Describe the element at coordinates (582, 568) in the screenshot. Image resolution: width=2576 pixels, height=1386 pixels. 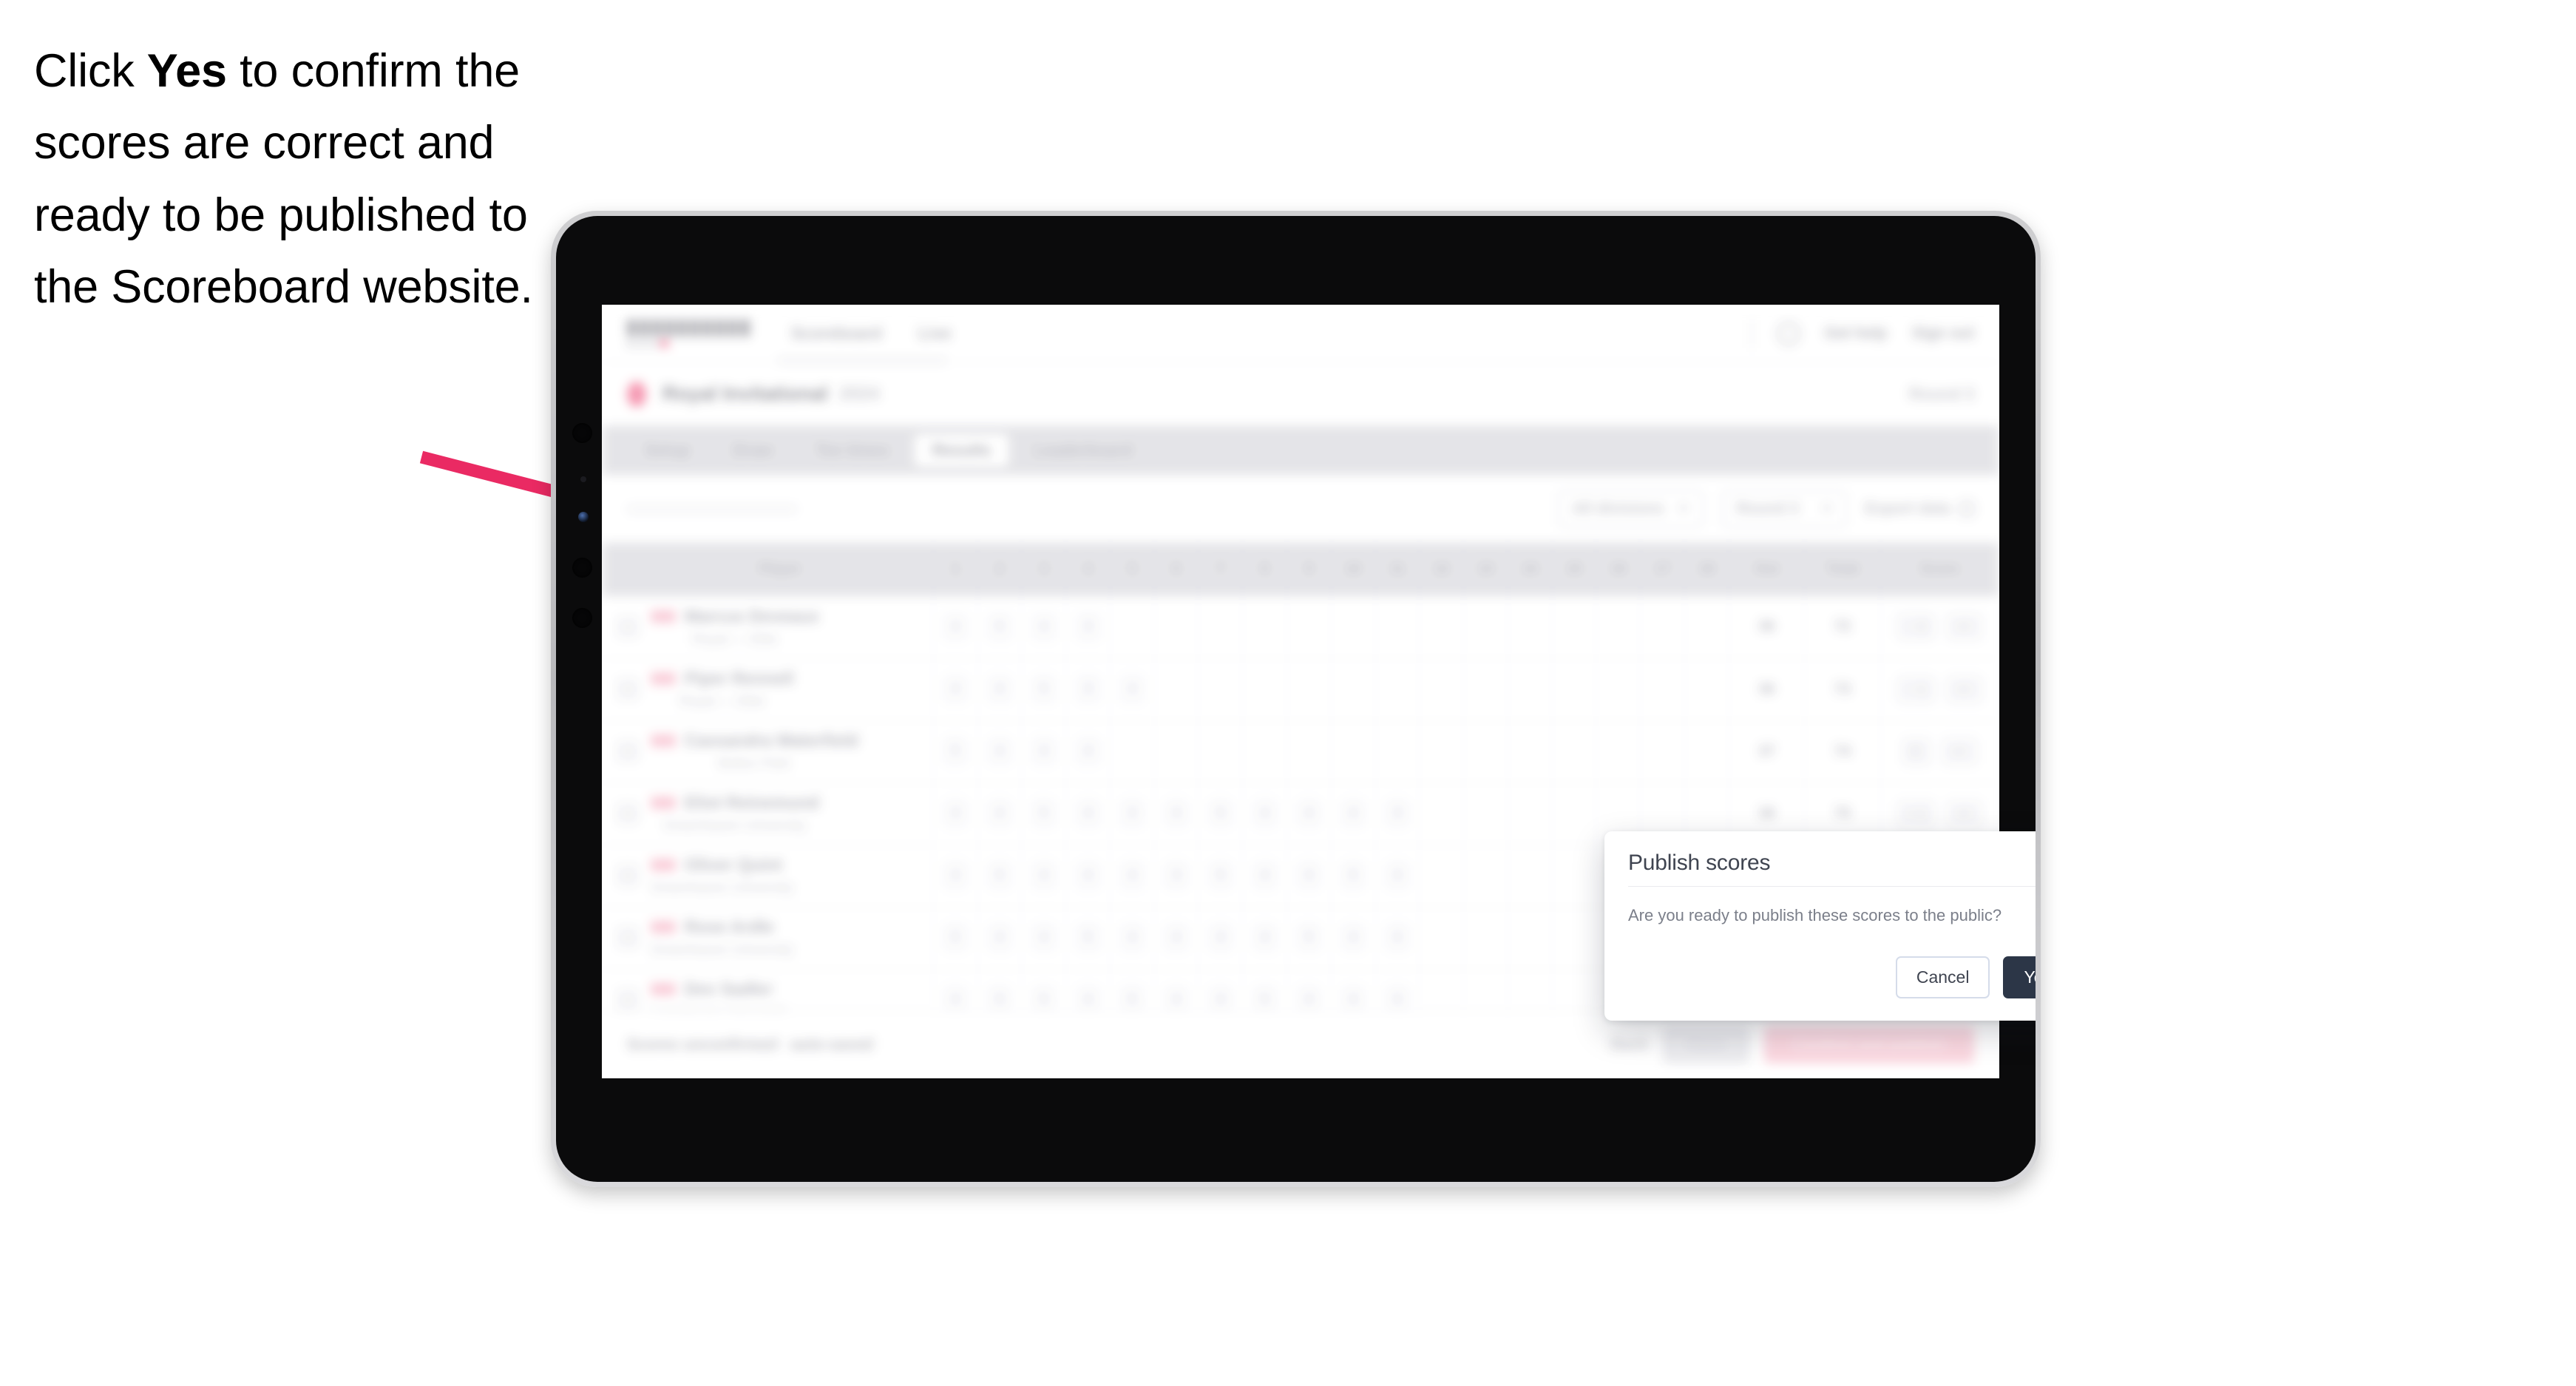
I see `depth-sensor-icon` at that location.